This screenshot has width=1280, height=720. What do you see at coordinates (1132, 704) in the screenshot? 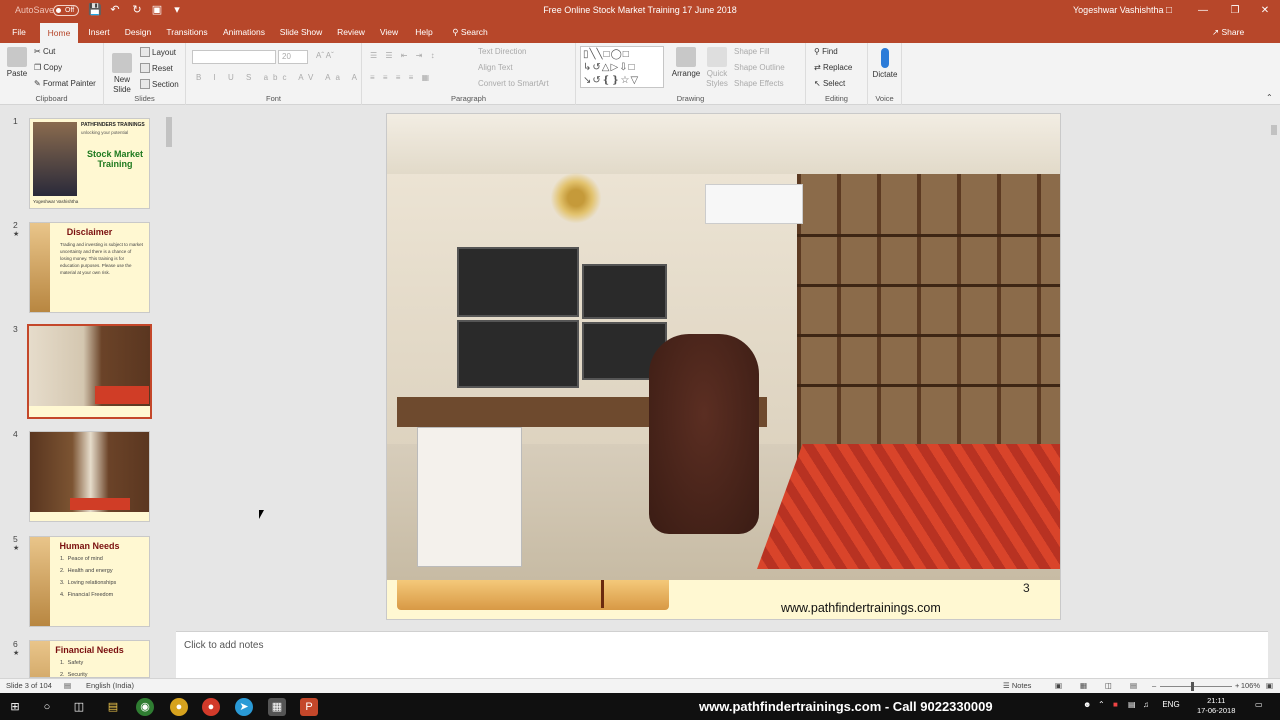
I see `network-icon: ▤` at bounding box center [1132, 704].